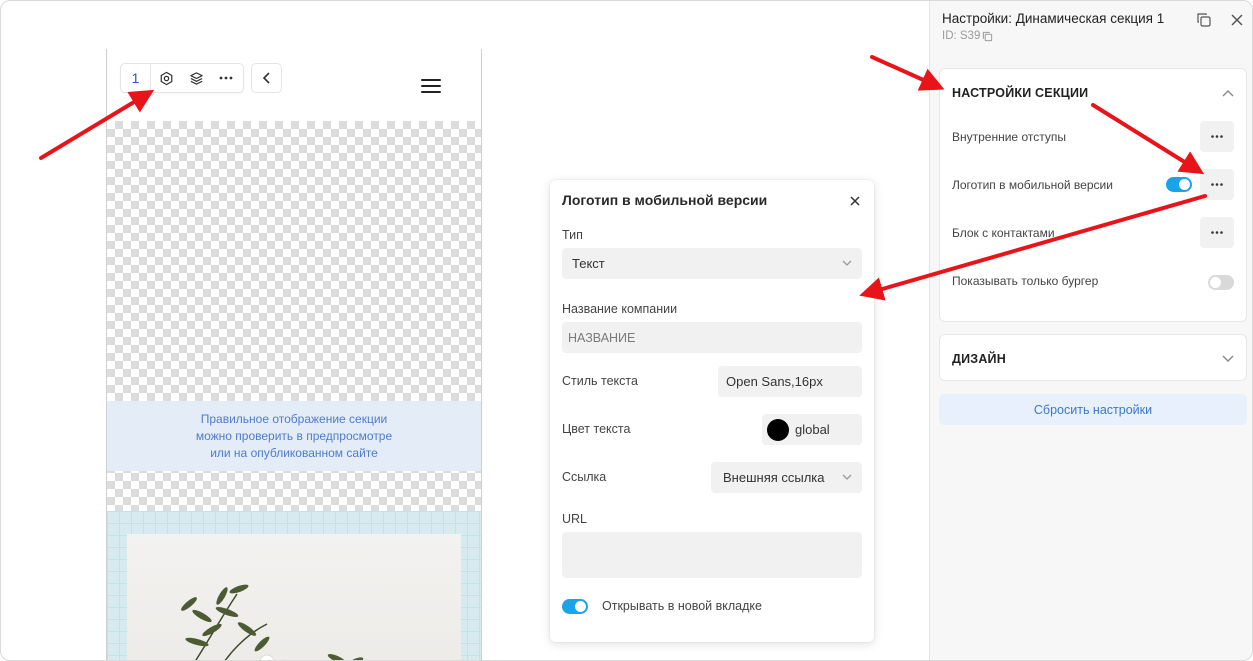  I want to click on padding-label: Внутренние отступы, so click(1009, 137).